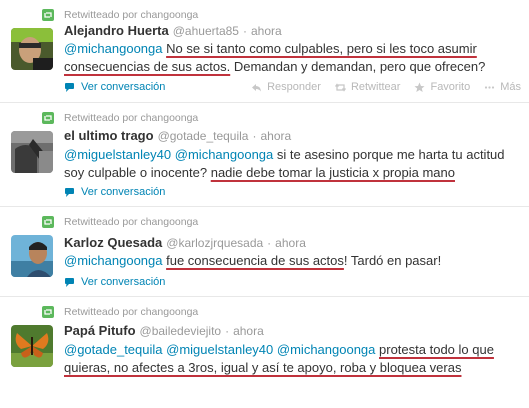 The image size is (529, 408). Describe the element at coordinates (255, 260) in the screenshot. I see `underlined-text: fue consecuencia de sus actos` at that location.